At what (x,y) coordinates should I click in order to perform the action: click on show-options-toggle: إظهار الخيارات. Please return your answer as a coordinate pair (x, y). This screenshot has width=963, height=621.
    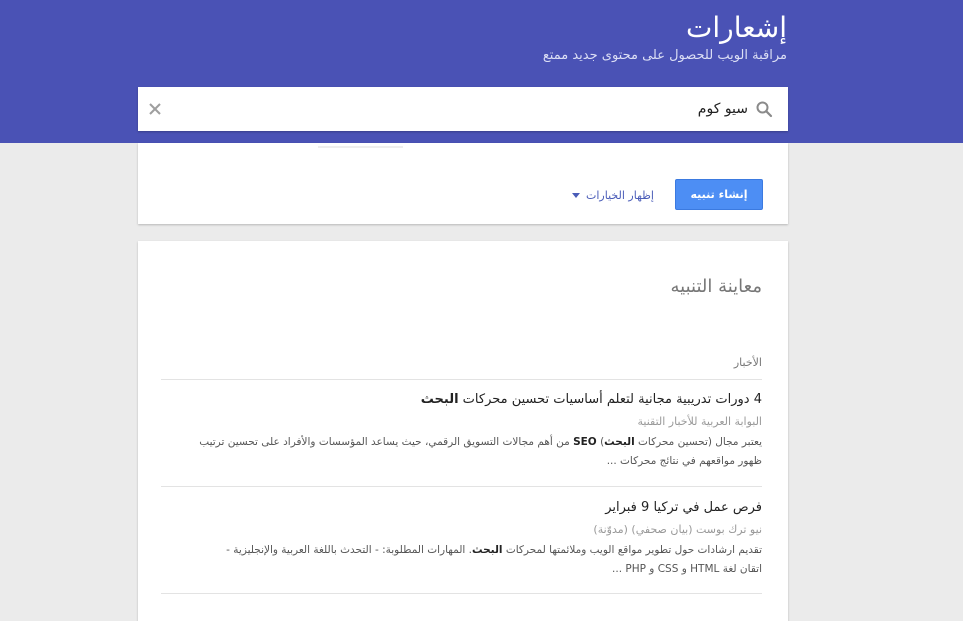
    Looking at the image, I should click on (613, 195).